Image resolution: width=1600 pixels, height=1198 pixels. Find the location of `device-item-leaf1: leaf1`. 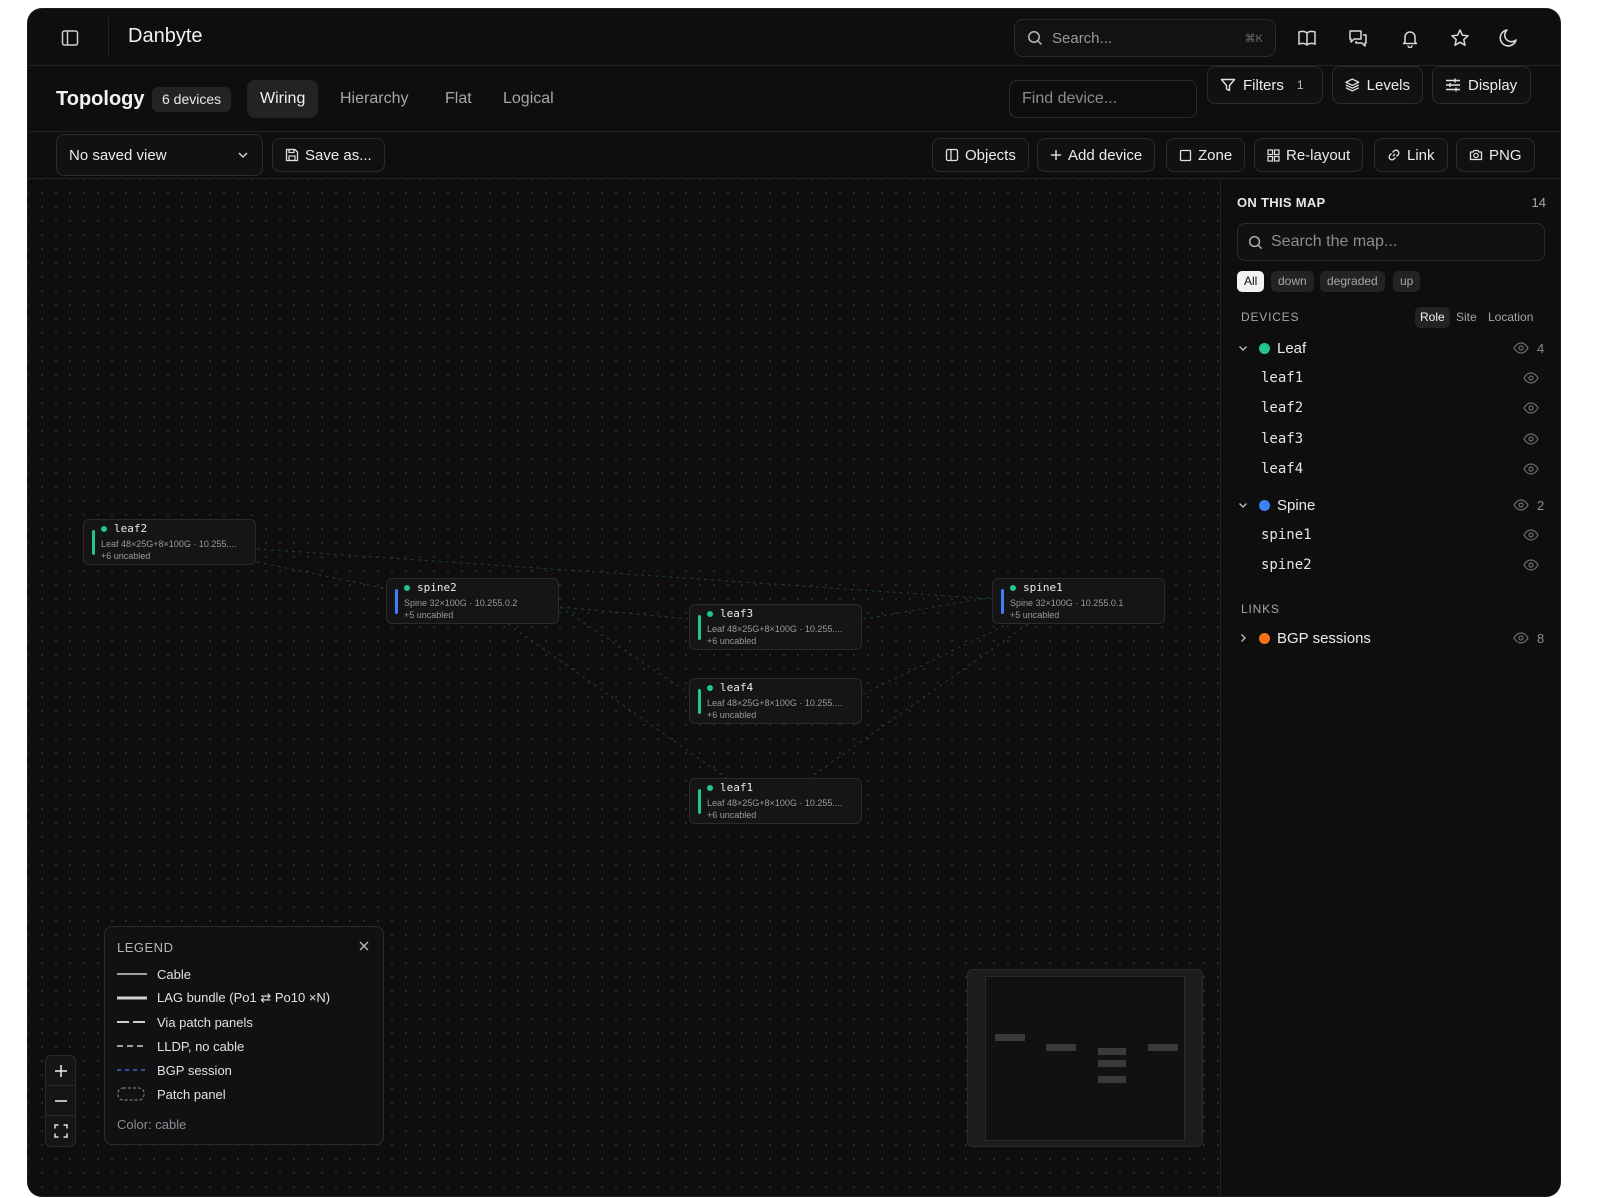

device-item-leaf1: leaf1 is located at coordinates (1400, 378).